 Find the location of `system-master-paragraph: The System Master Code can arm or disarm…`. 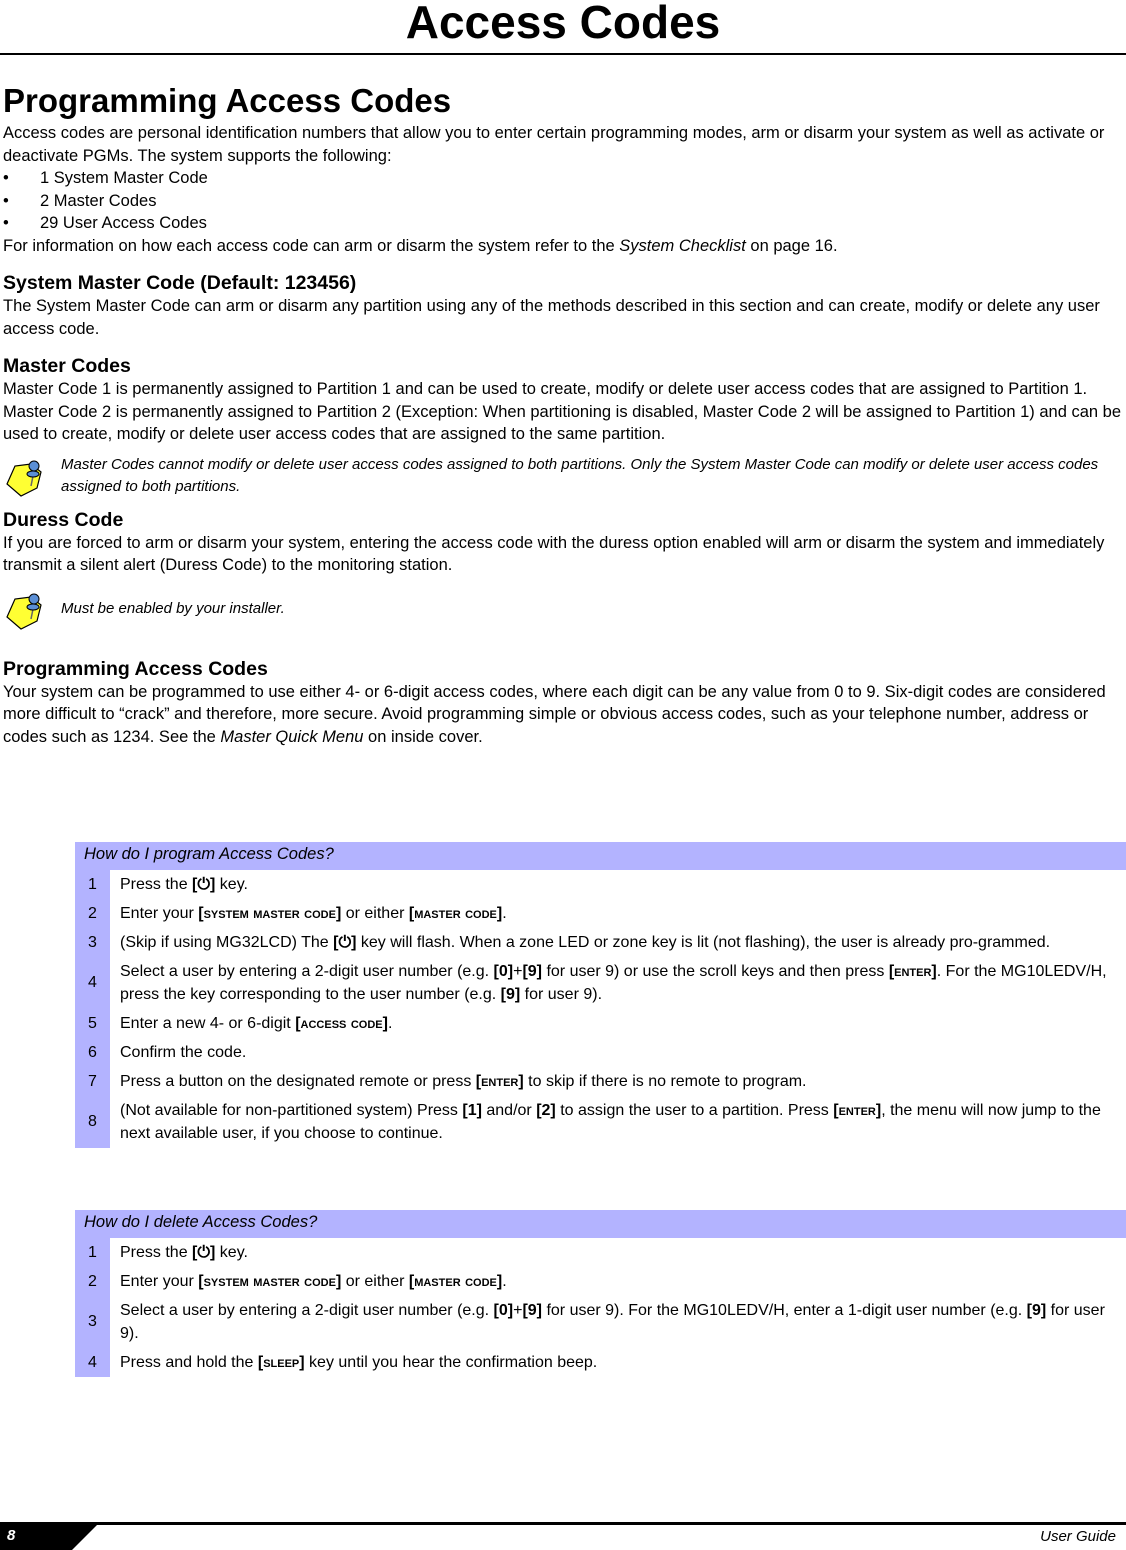

system-master-paragraph: The System Master Code can arm or disarm… is located at coordinates (551, 317).